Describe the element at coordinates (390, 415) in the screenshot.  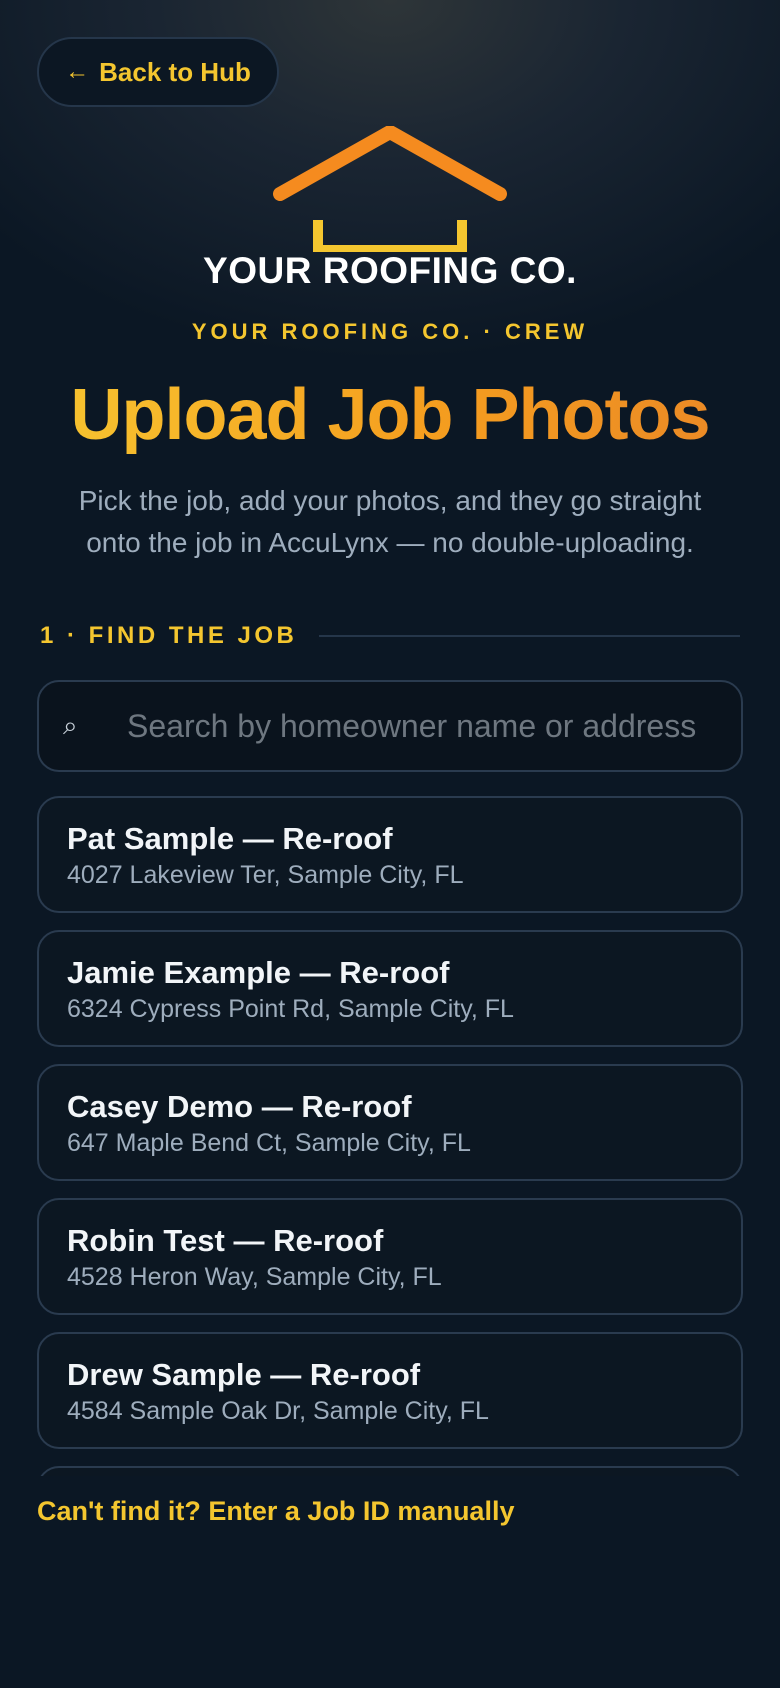
I see `page-title: Upload Job Photos` at that location.